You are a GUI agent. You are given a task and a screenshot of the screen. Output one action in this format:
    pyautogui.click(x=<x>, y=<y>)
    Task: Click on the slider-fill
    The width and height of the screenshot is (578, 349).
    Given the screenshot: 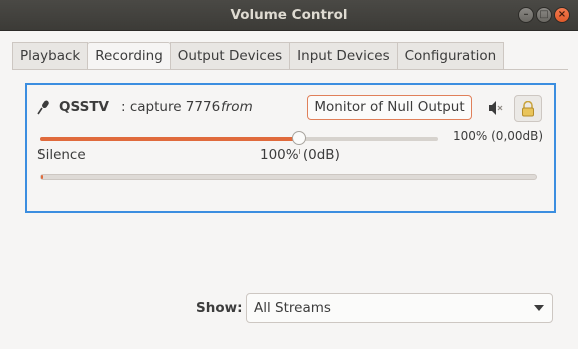 What is the action you would take?
    pyautogui.click(x=169, y=139)
    